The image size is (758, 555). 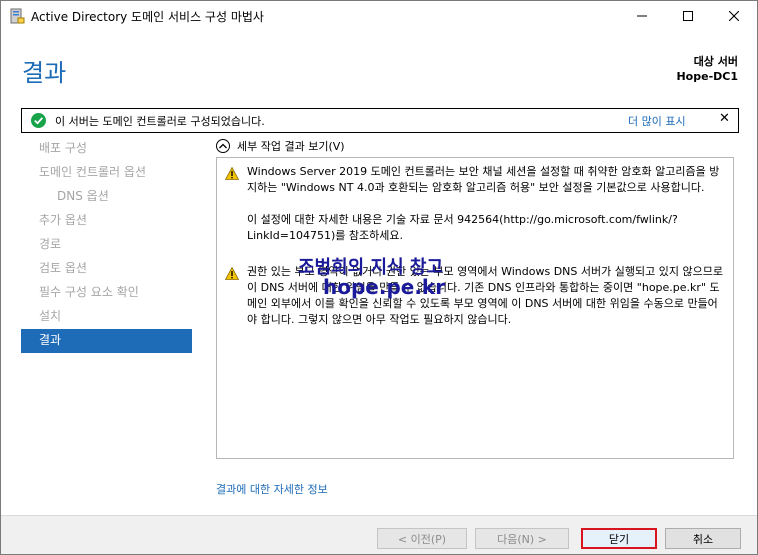 What do you see at coordinates (522, 538) in the screenshot?
I see `next-button: 다음(N) >` at bounding box center [522, 538].